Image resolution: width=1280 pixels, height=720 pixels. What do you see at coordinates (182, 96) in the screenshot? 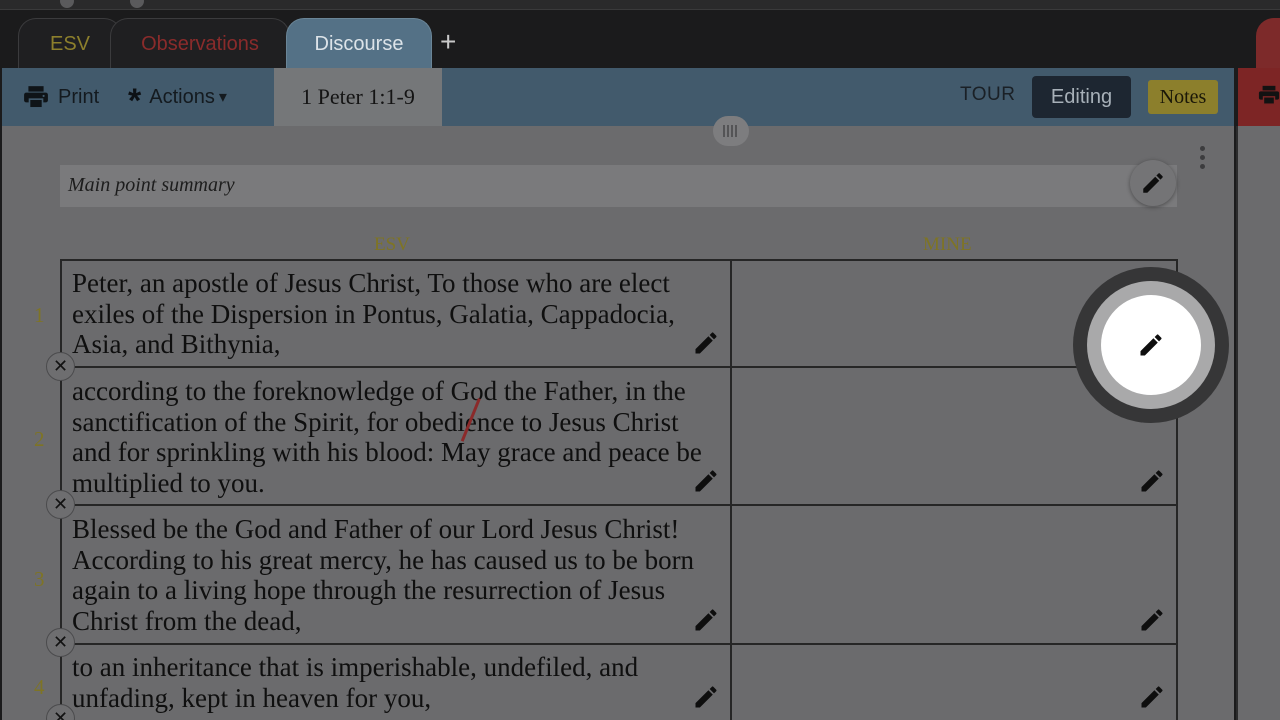
I see `actions-label: Actions` at bounding box center [182, 96].